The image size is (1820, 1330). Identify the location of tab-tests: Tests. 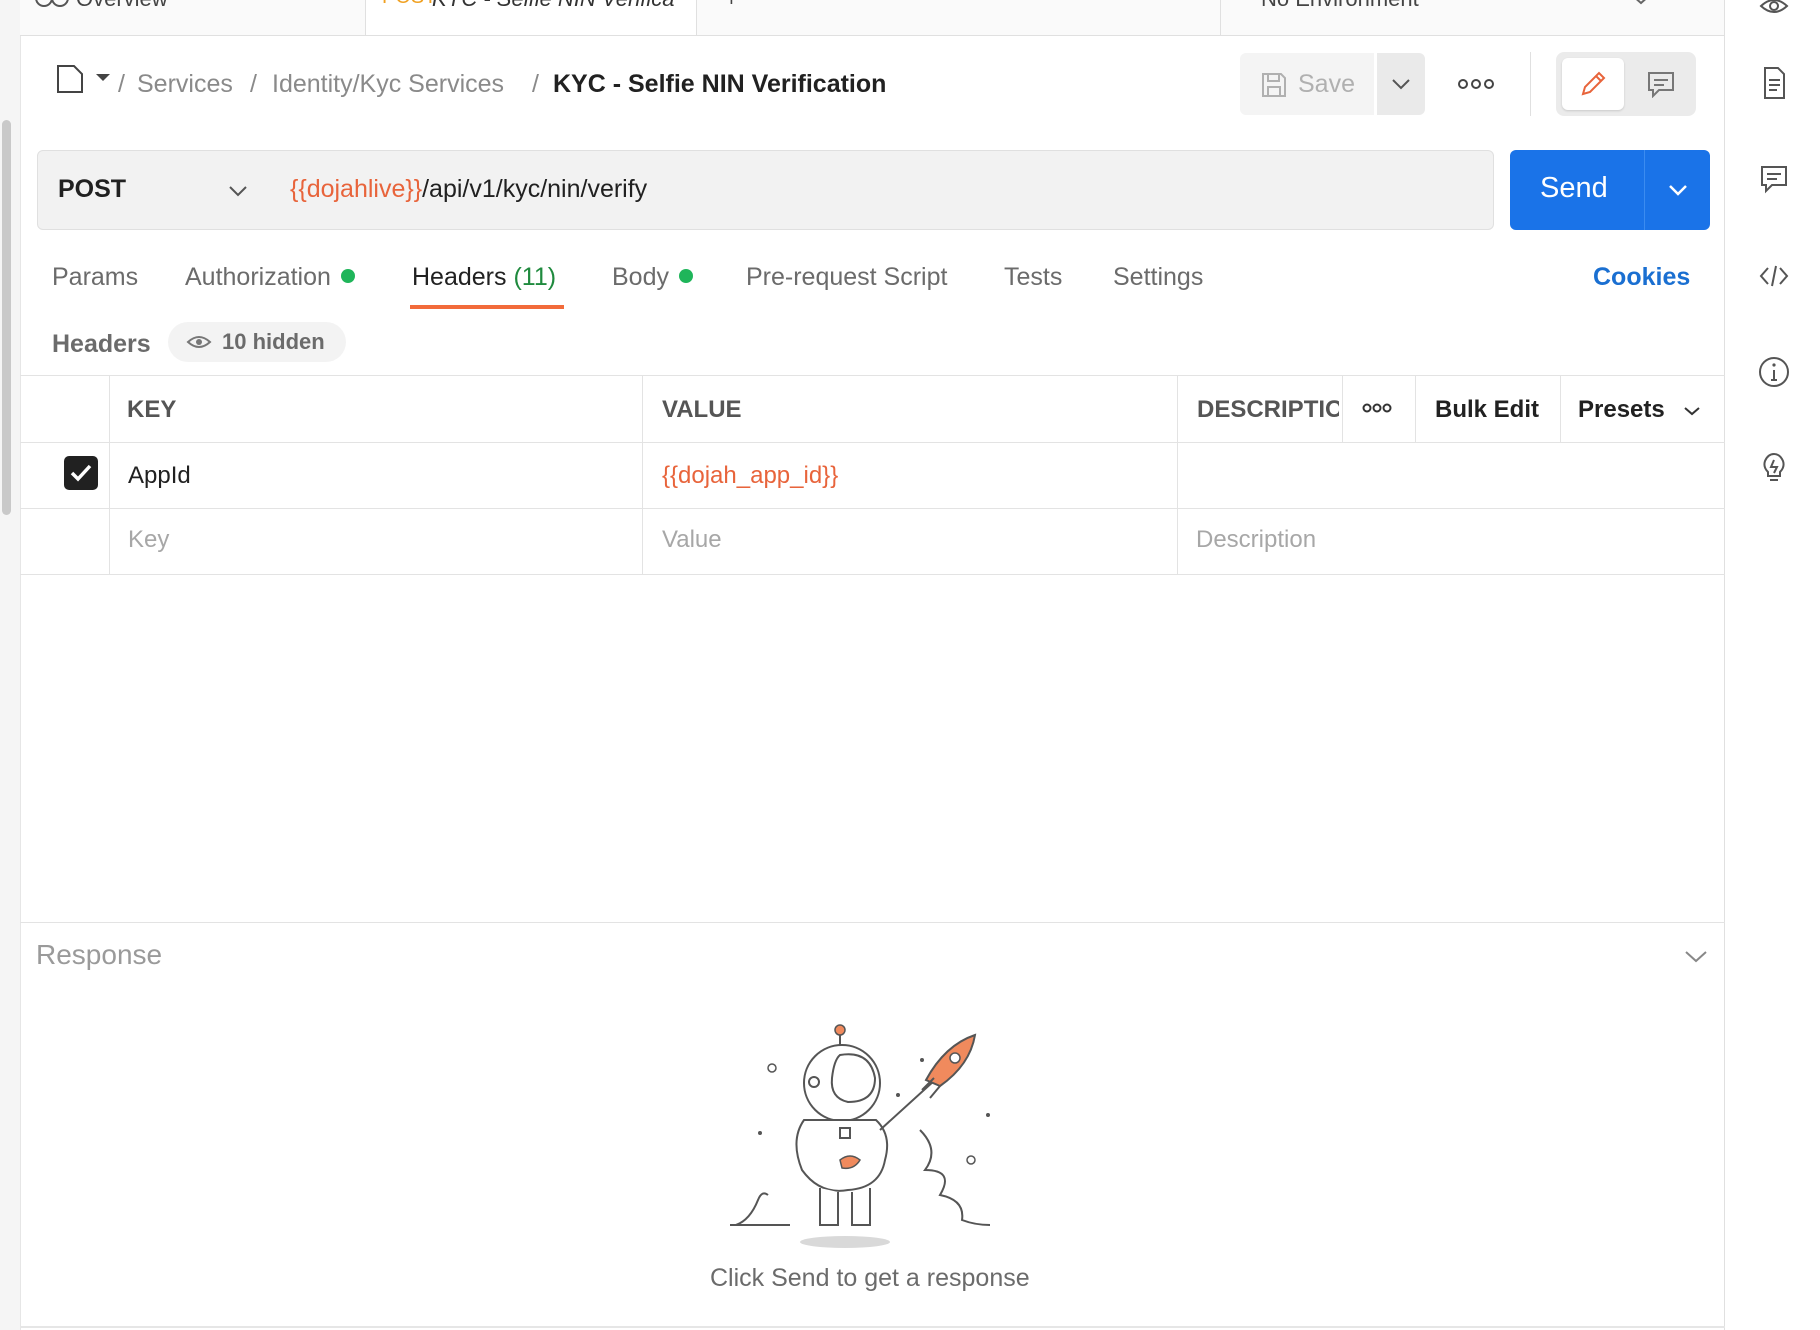
(1033, 277).